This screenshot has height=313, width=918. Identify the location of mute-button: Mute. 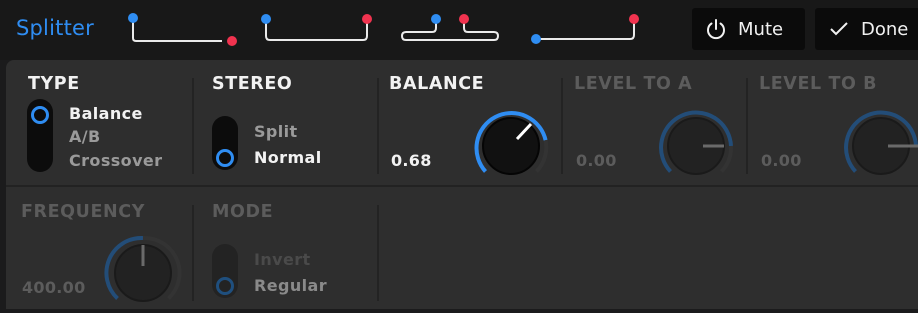
(748, 29).